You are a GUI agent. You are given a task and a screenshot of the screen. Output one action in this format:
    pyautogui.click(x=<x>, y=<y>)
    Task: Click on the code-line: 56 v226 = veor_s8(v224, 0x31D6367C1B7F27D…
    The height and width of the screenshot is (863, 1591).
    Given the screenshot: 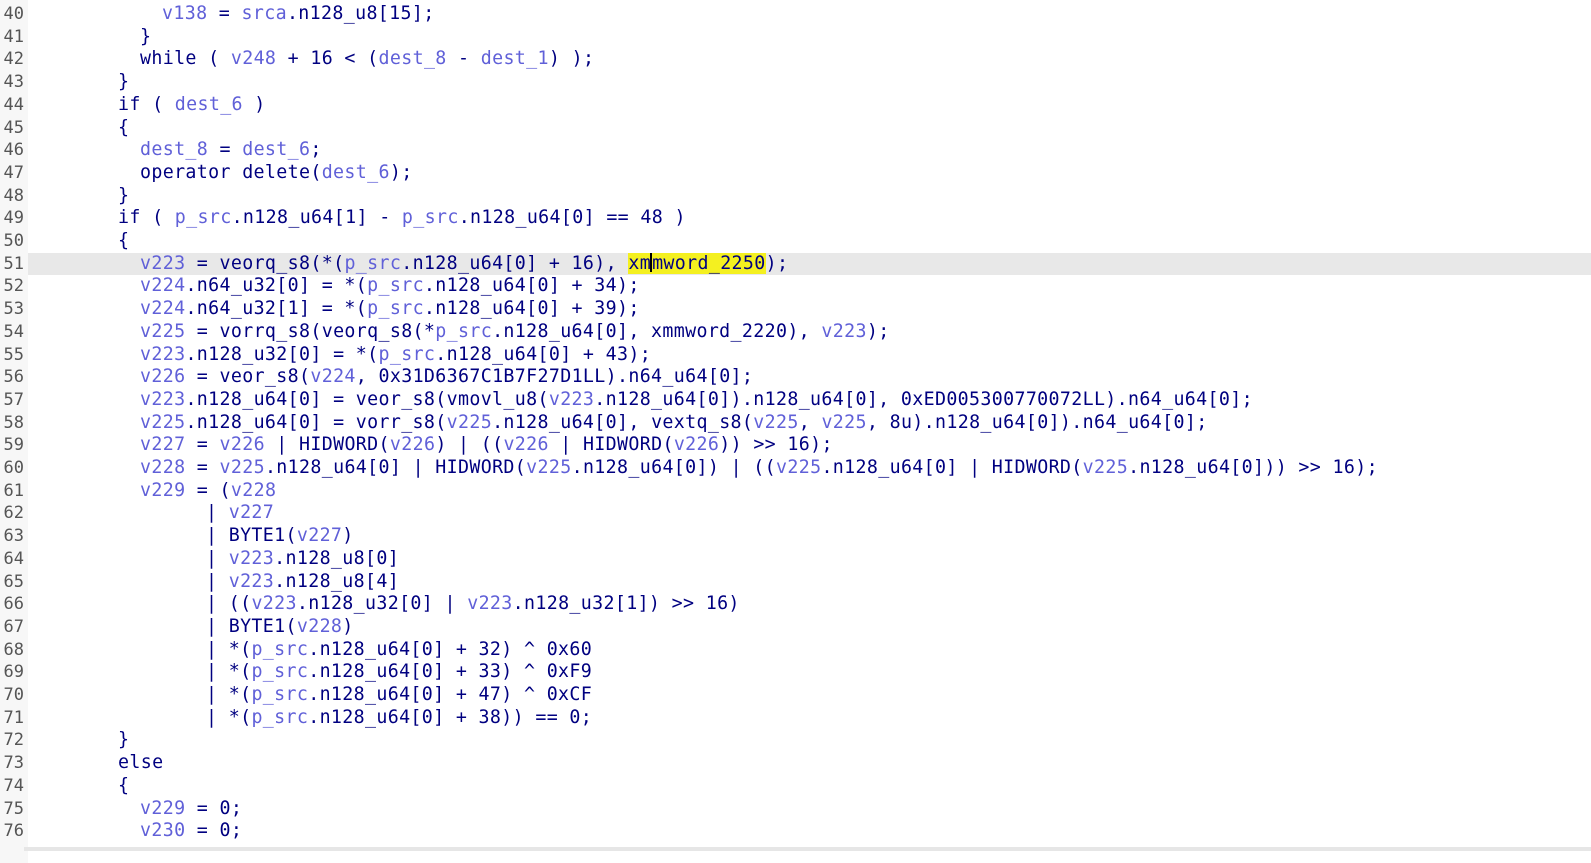 What is the action you would take?
    pyautogui.click(x=795, y=377)
    